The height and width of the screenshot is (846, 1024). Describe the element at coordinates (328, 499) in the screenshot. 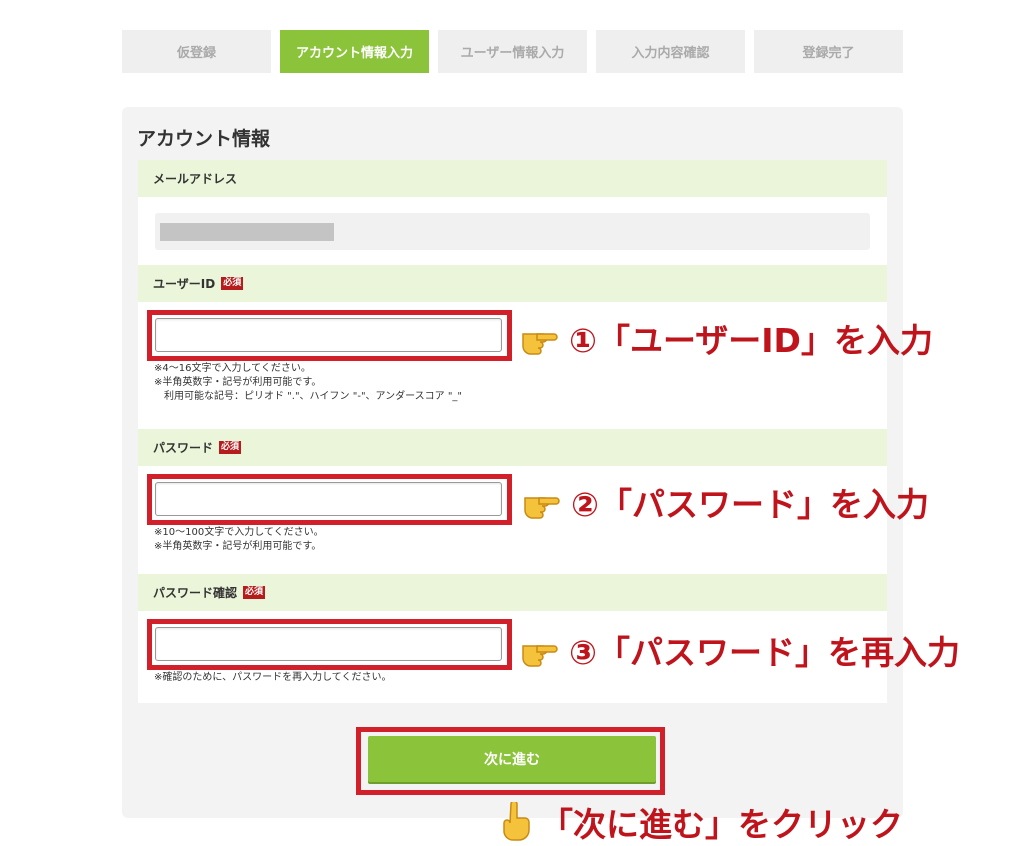

I see `password-input` at that location.